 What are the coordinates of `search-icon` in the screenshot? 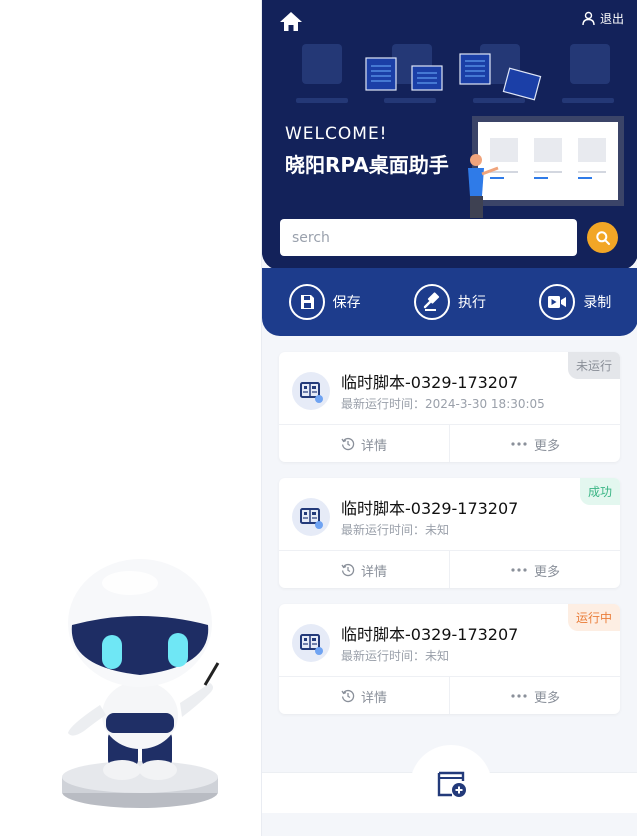 It's located at (602, 237).